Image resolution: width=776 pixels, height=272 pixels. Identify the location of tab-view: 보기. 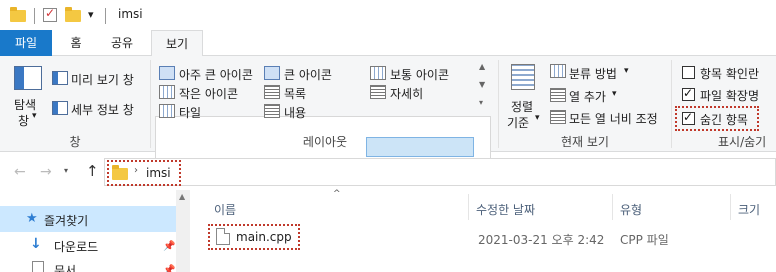
(177, 43).